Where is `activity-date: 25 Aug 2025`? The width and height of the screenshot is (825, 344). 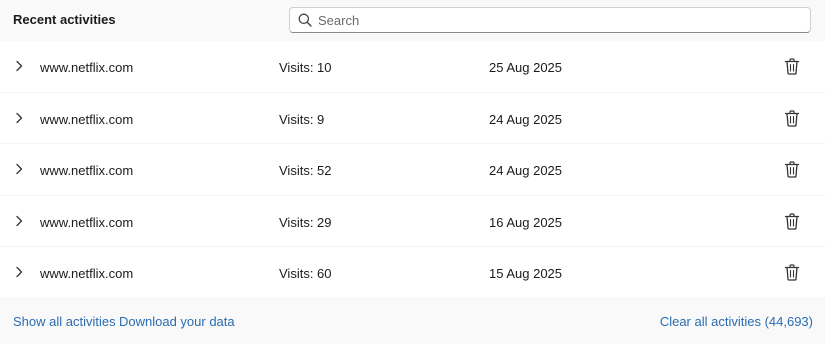
activity-date: 25 Aug 2025 is located at coordinates (526, 67).